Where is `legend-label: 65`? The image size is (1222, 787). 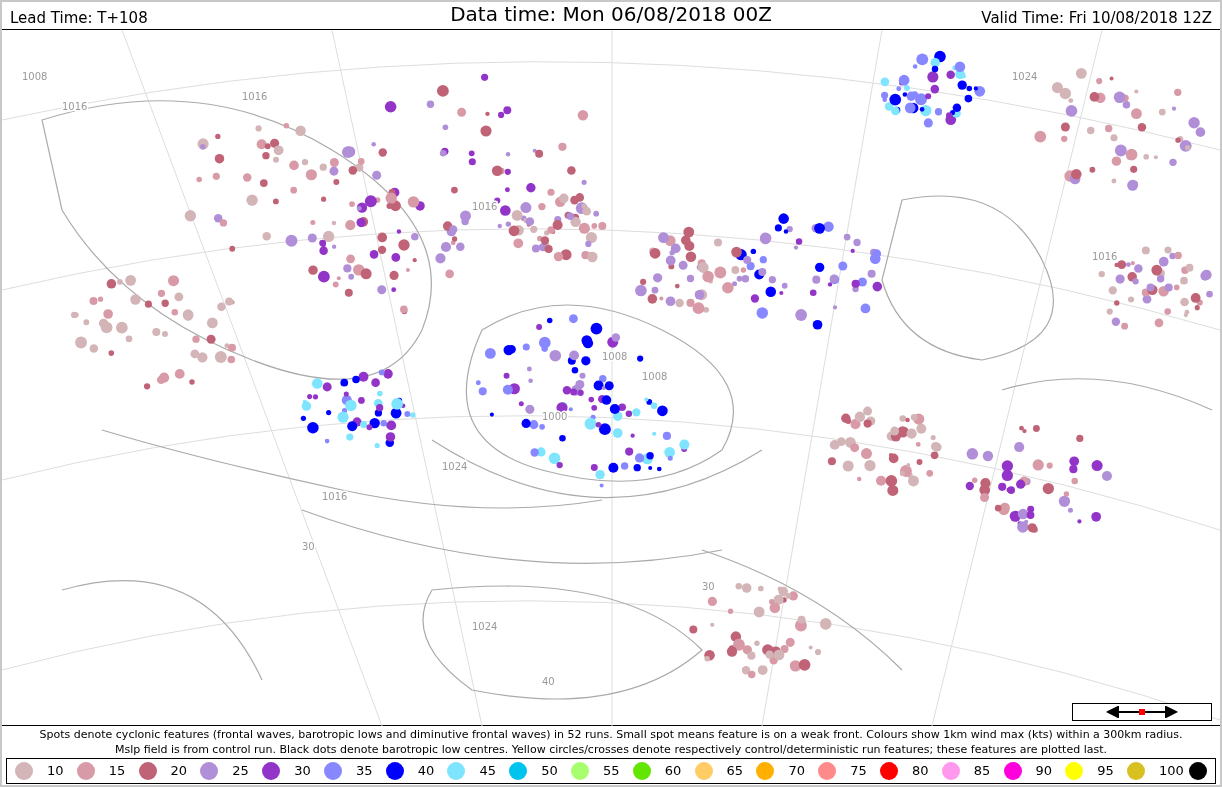
legend-label: 65 is located at coordinates (735, 771).